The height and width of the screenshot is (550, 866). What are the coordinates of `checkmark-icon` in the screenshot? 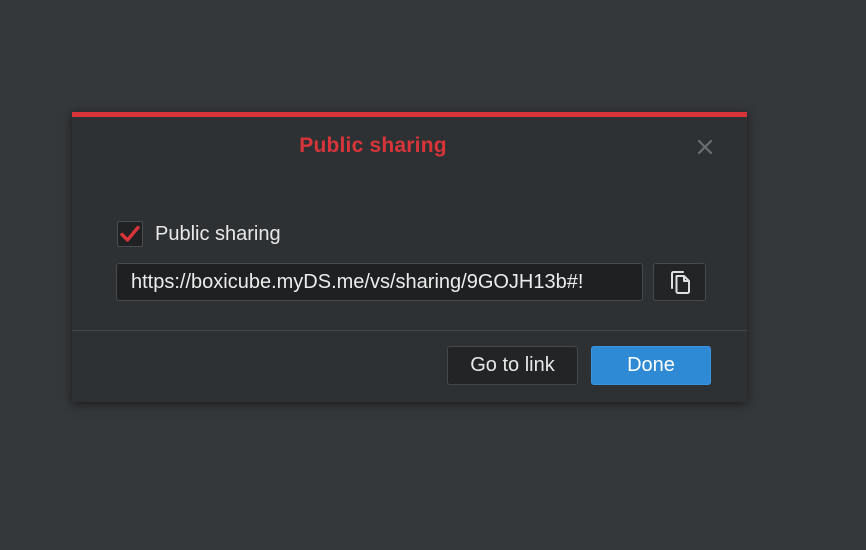 It's located at (130, 233).